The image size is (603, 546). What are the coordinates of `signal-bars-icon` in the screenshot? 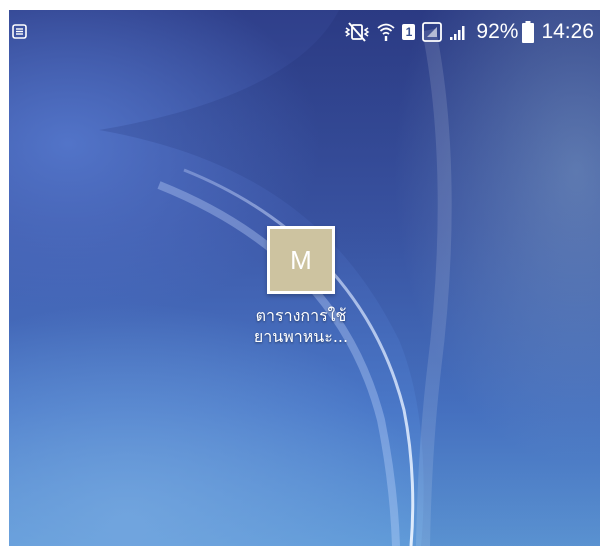 It's located at (457, 33).